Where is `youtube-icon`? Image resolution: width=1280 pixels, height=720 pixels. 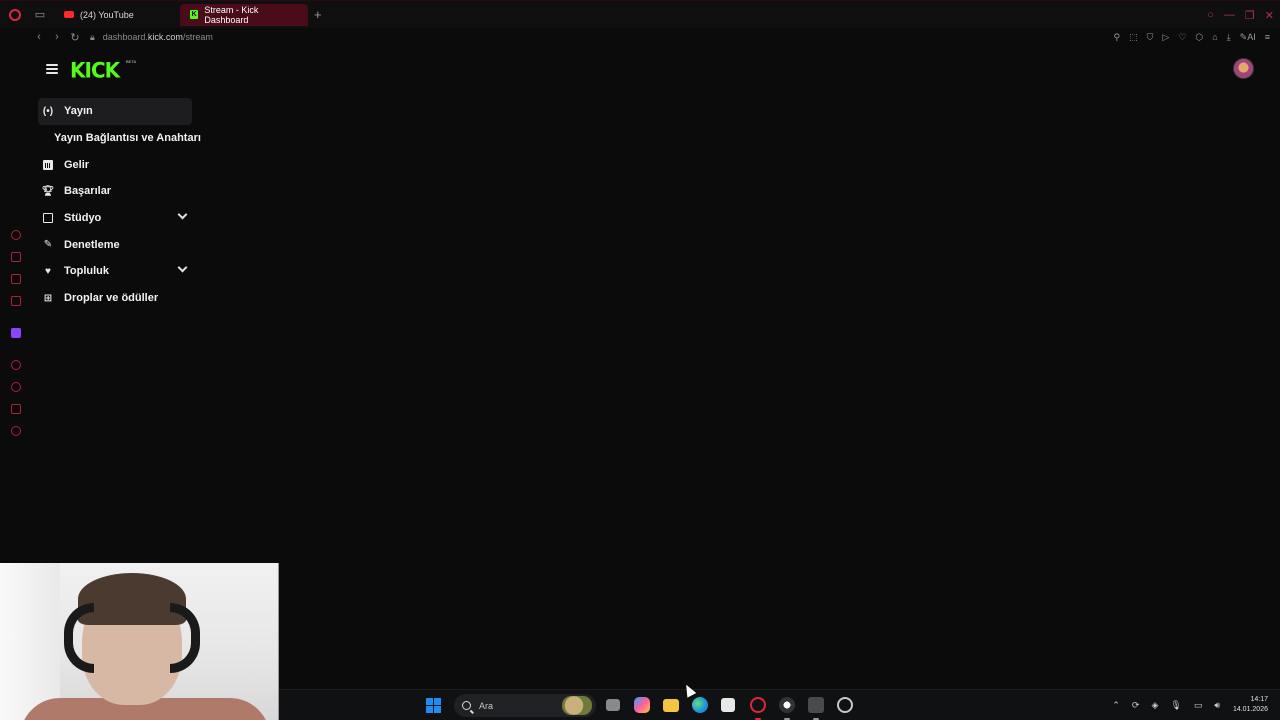
youtube-icon is located at coordinates (69, 14).